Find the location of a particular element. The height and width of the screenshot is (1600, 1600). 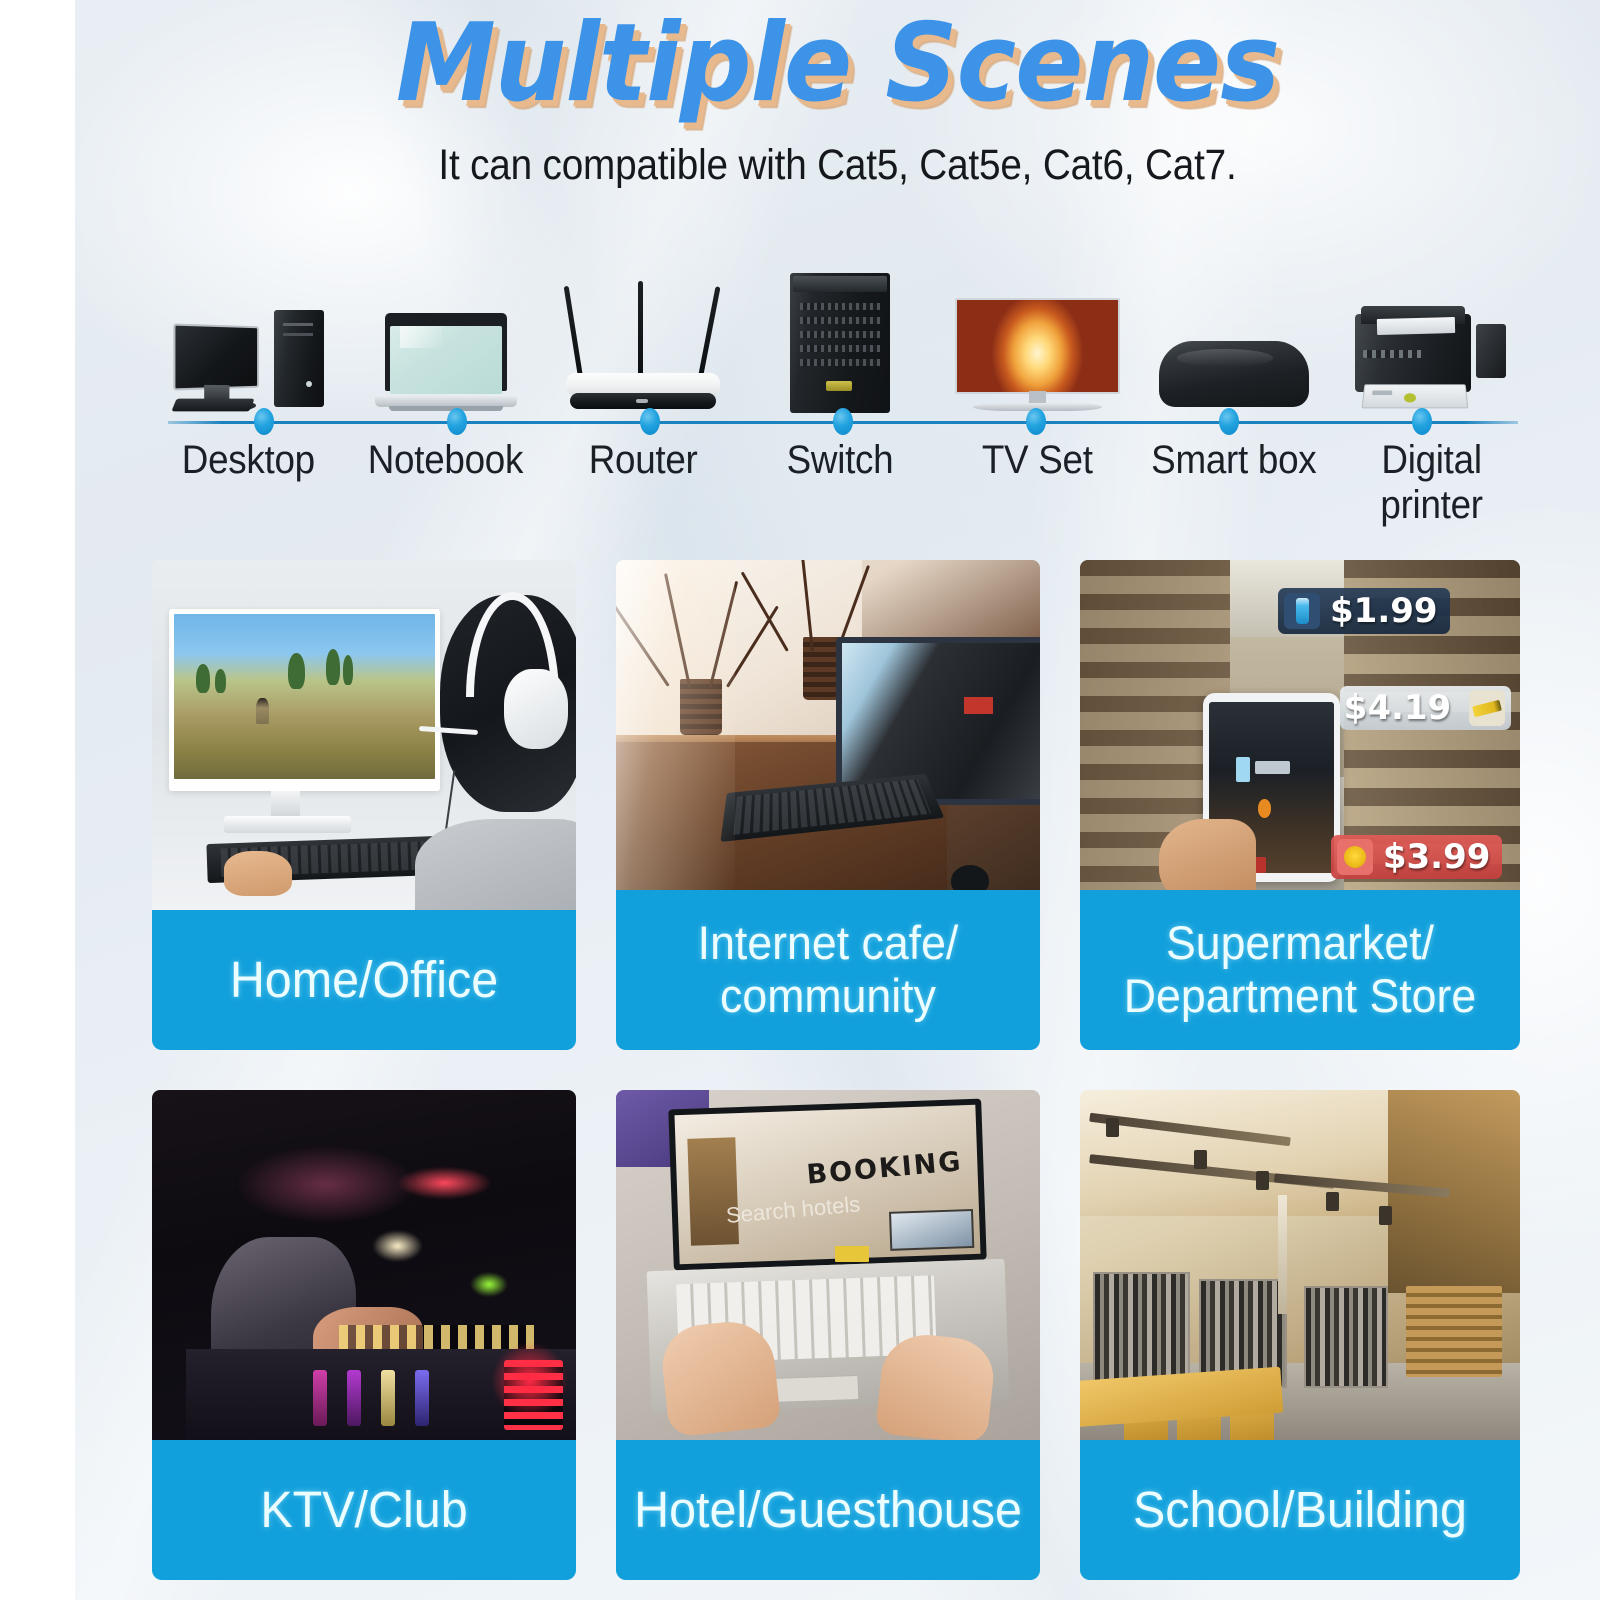

price-text: $1.99 is located at coordinates (1384, 611).